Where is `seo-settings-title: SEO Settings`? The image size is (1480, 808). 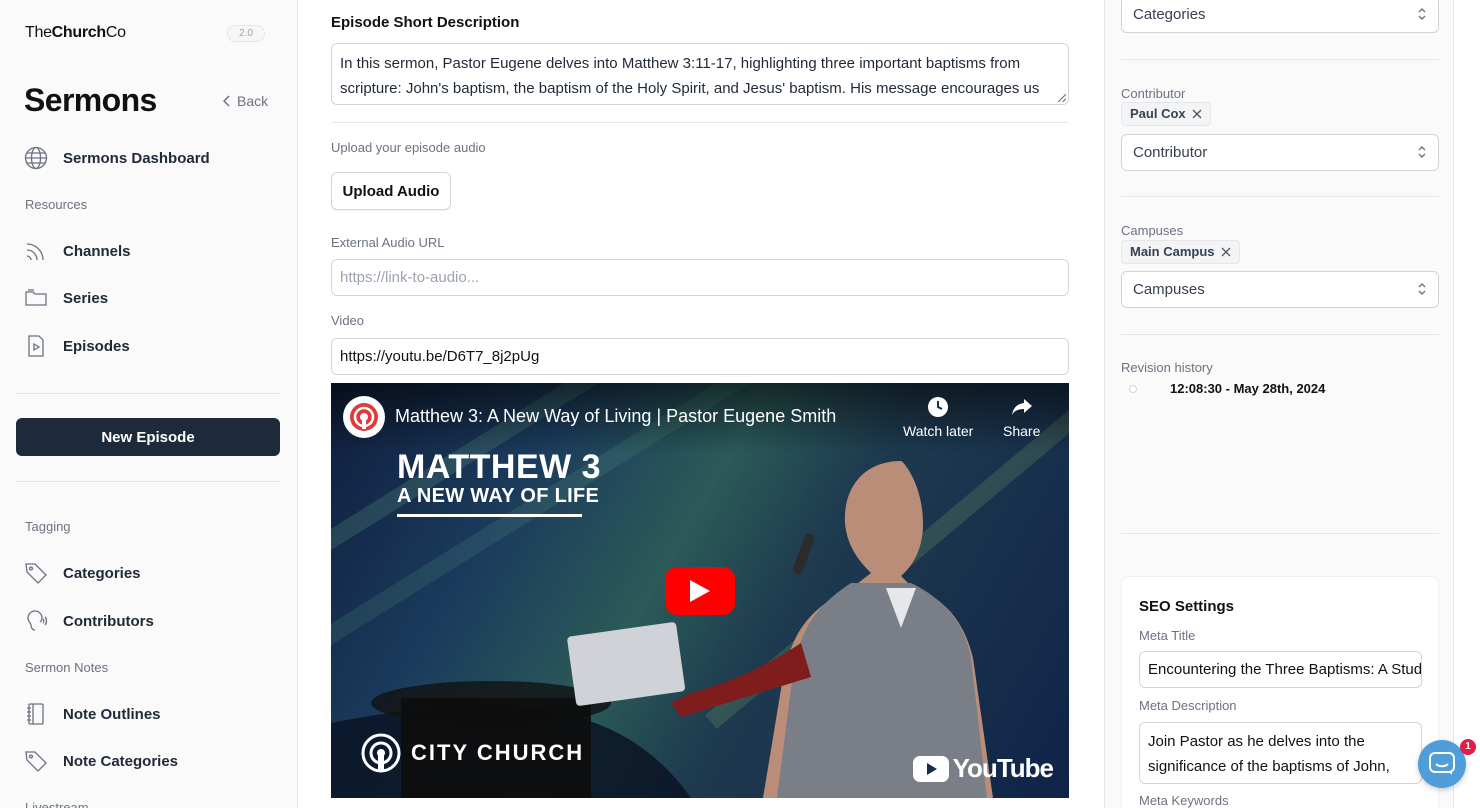 seo-settings-title: SEO Settings is located at coordinates (1187, 606).